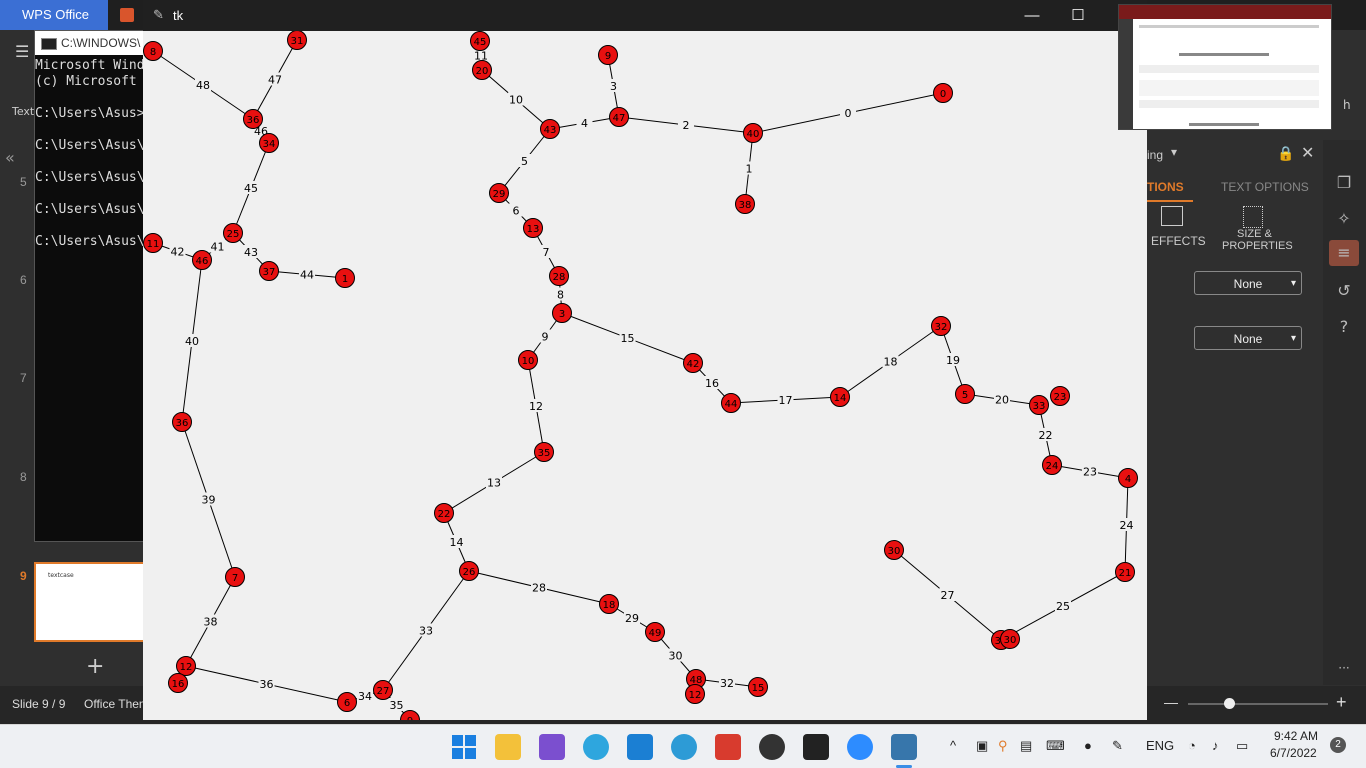  Describe the element at coordinates (469, 572) in the screenshot. I see `graph-node-label: 26` at that location.